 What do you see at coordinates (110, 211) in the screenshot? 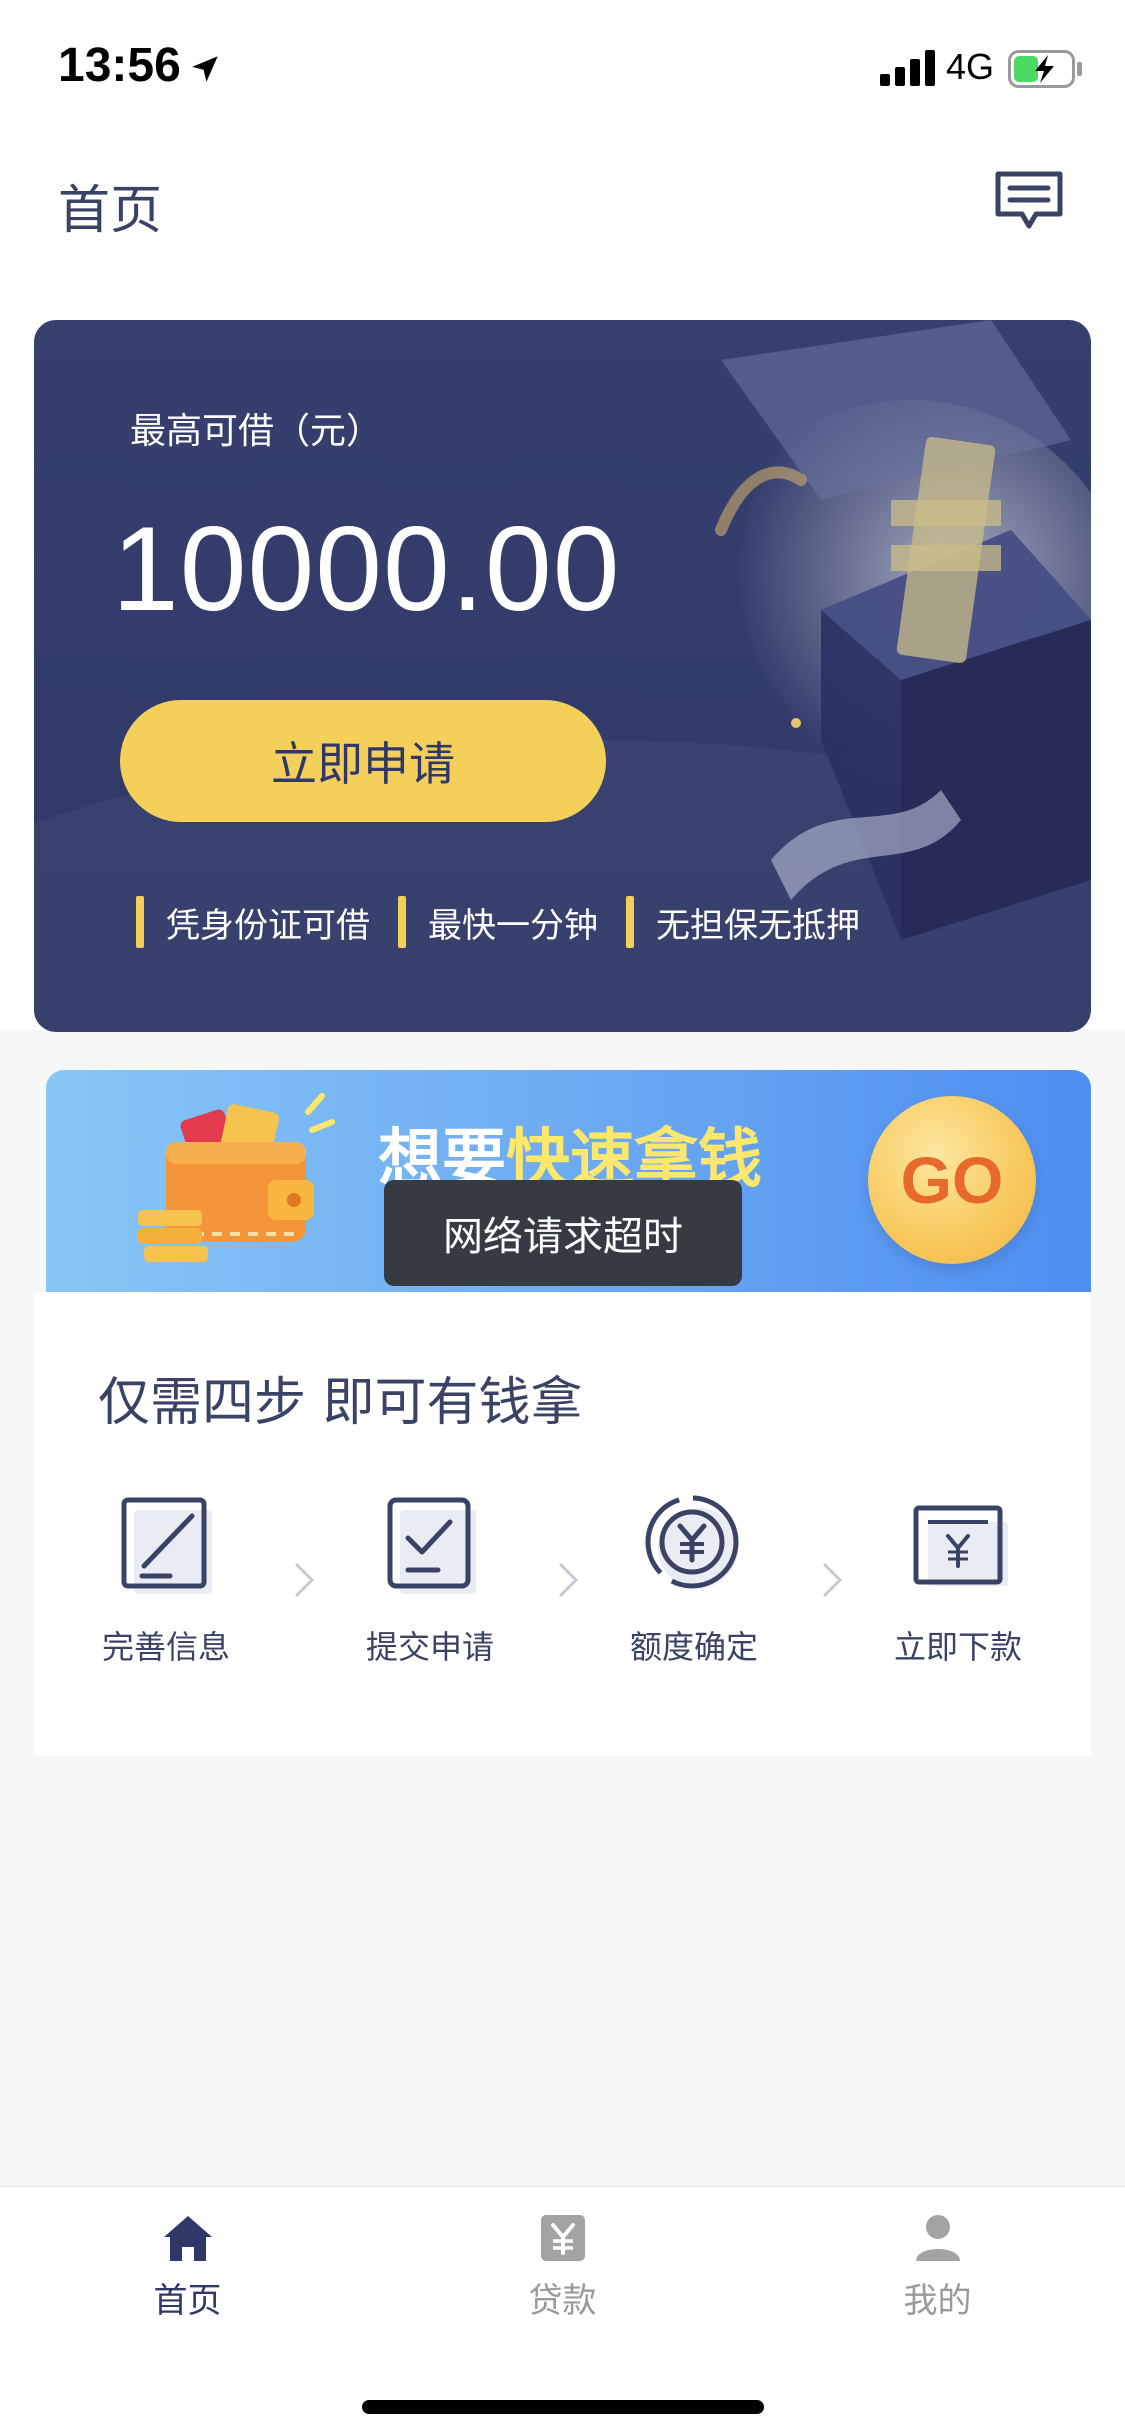
I see `page-title: 首页` at bounding box center [110, 211].